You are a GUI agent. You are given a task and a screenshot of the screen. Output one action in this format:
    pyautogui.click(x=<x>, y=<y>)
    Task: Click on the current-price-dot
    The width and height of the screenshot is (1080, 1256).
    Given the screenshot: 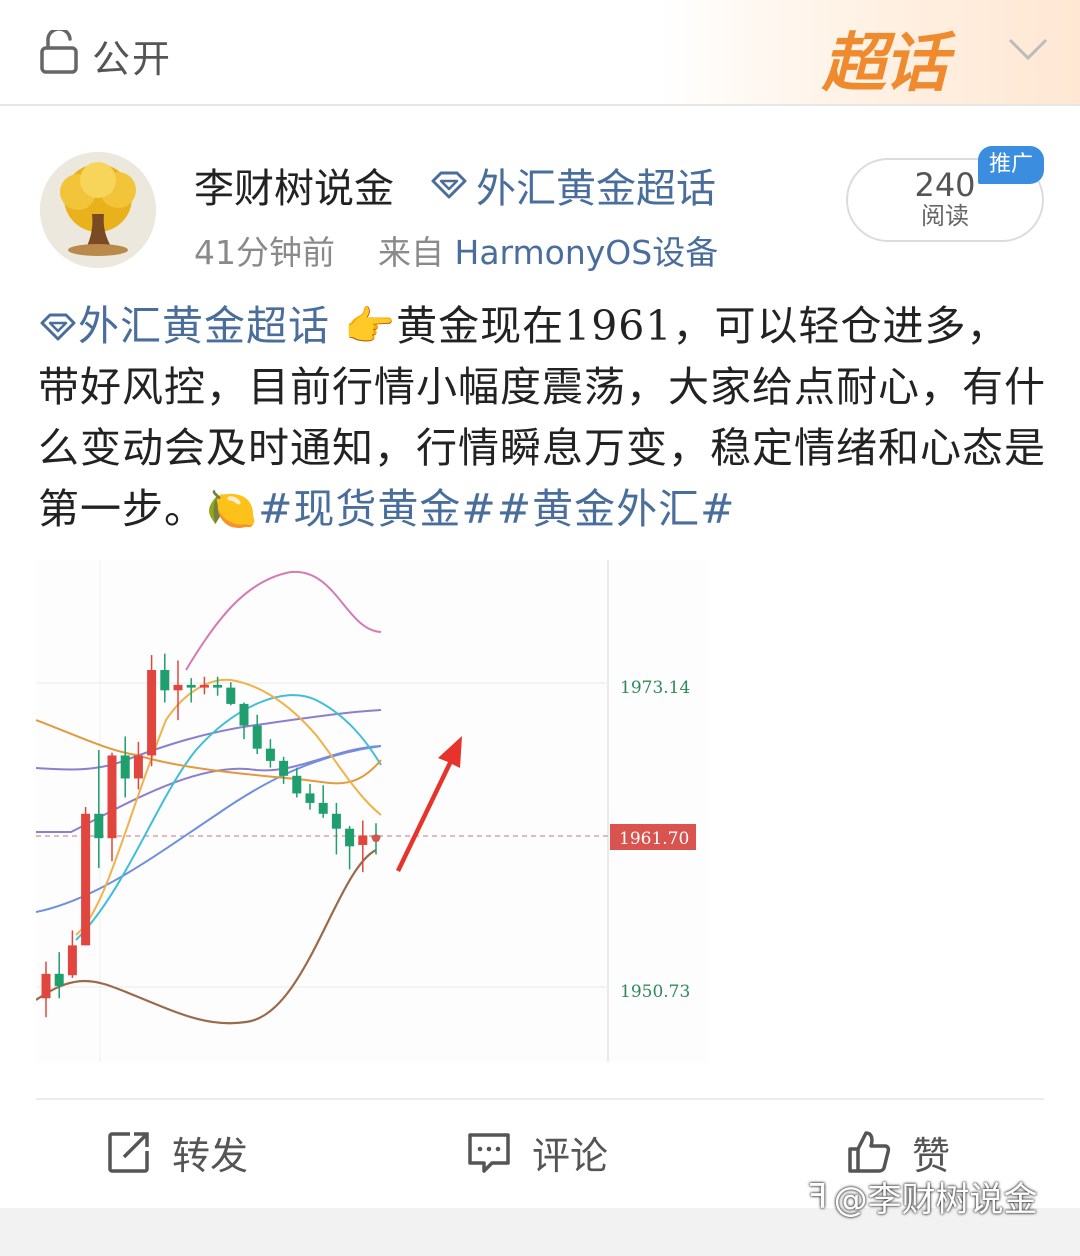 What is the action you would take?
    pyautogui.click(x=376, y=838)
    